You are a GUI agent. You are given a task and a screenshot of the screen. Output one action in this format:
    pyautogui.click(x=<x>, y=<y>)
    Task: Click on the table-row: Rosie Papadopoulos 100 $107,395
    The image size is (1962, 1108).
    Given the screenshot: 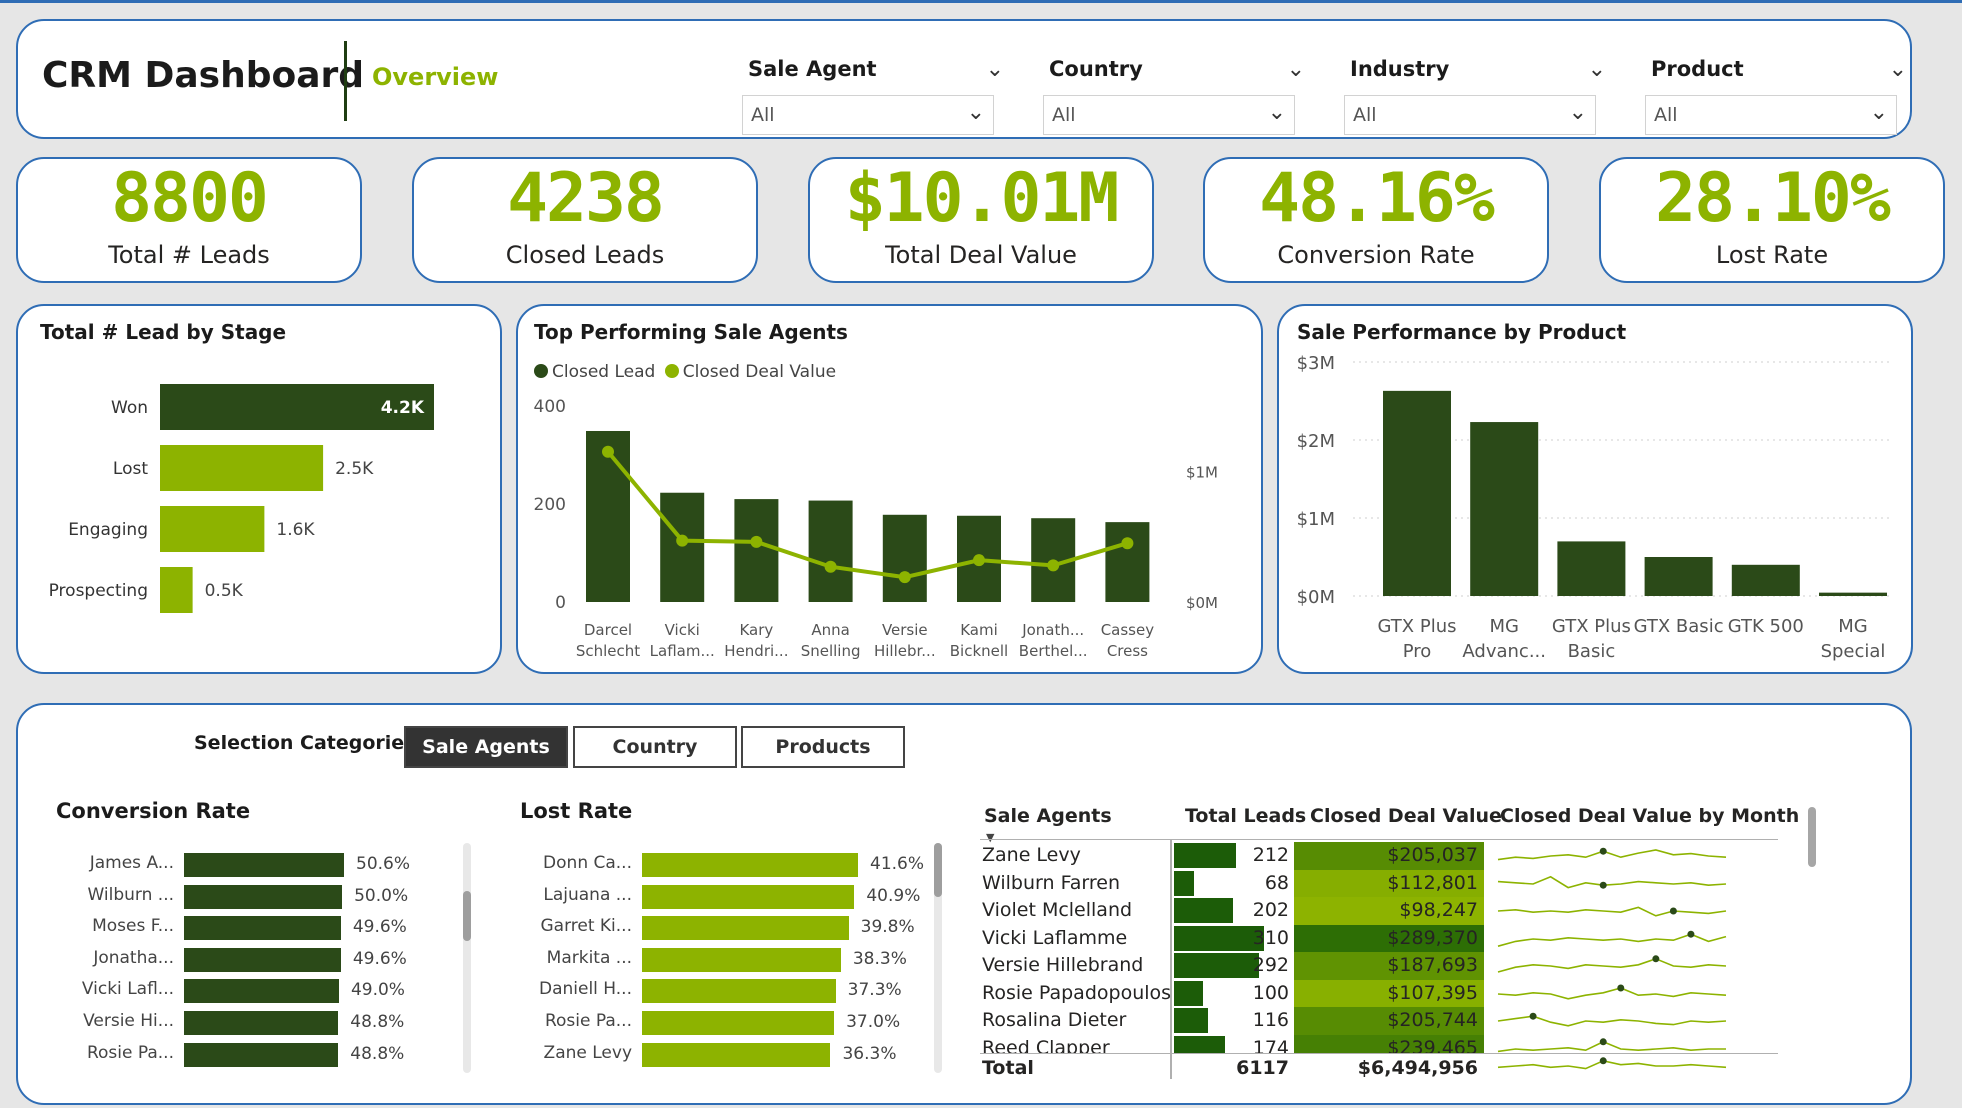 What is the action you would take?
    pyautogui.click(x=1374, y=993)
    